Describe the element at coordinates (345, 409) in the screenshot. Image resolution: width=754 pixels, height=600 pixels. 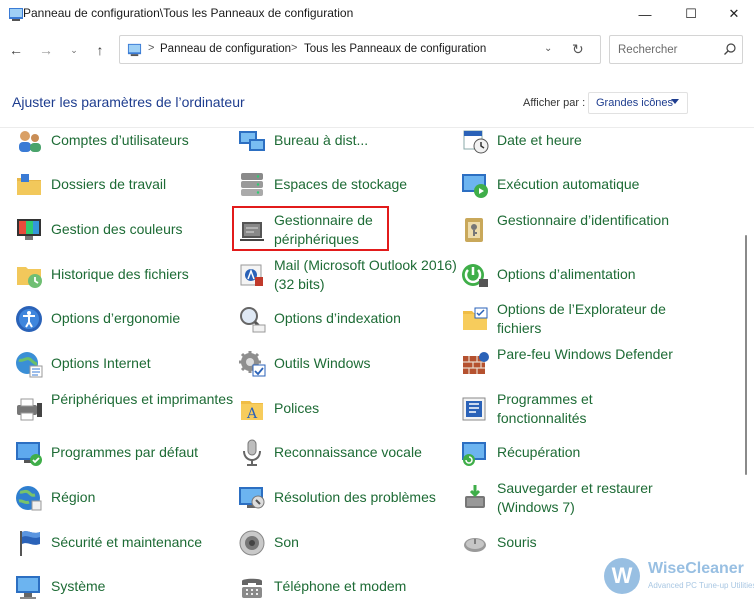
I see `control-panel-item: A Polices` at that location.